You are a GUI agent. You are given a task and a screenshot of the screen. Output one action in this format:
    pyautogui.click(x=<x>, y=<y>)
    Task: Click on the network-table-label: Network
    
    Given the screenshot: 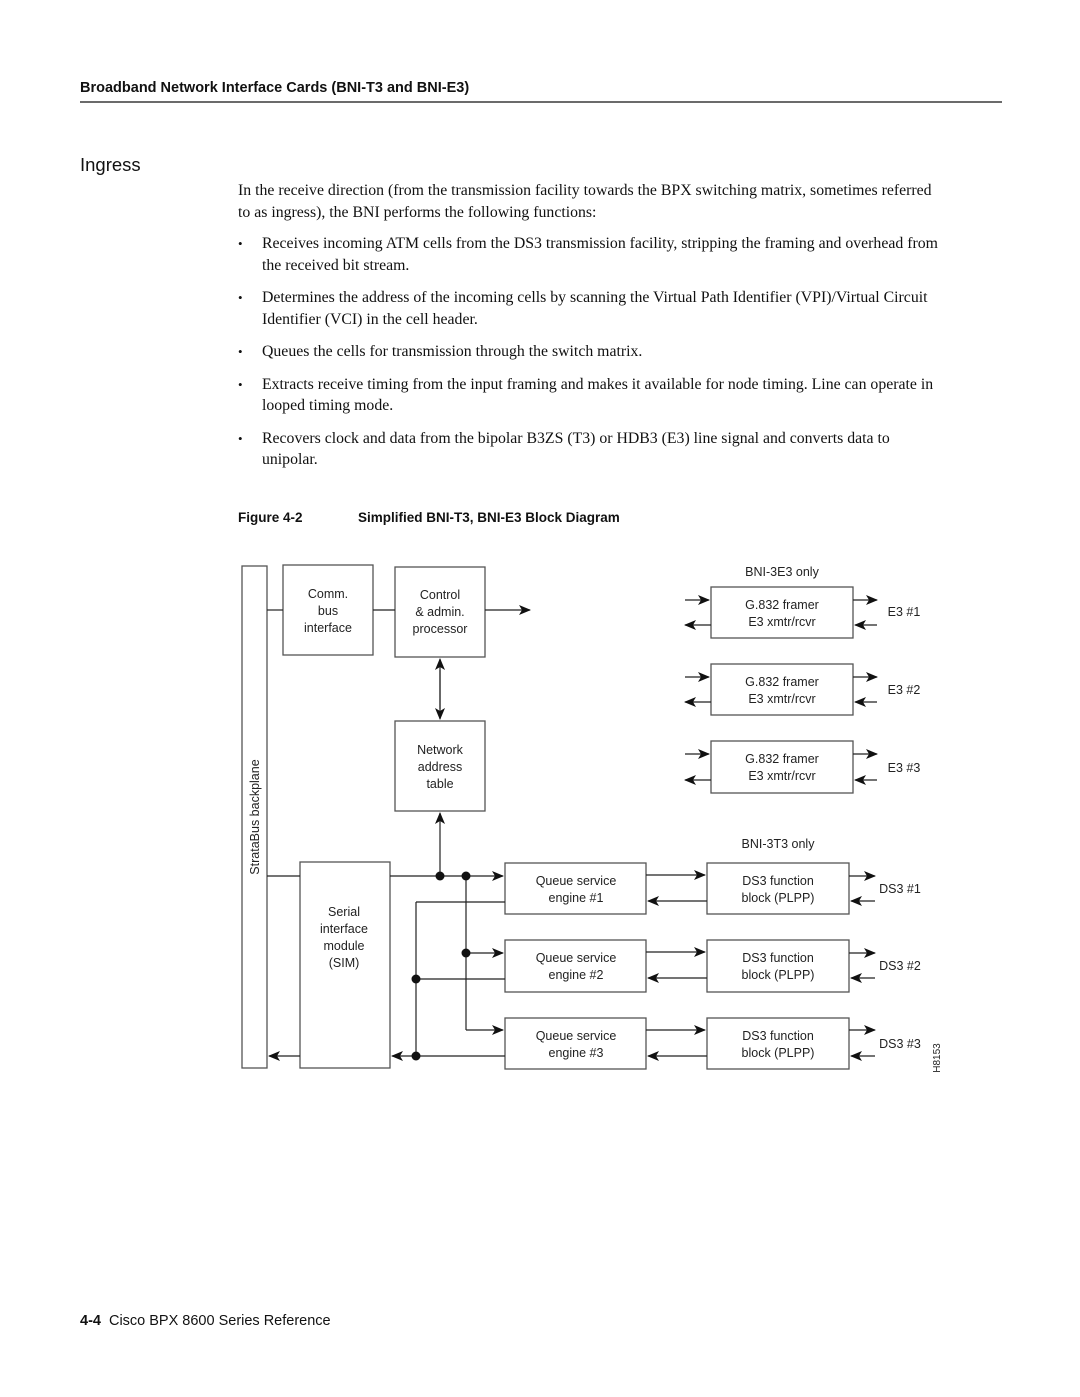 What is the action you would take?
    pyautogui.click(x=440, y=750)
    